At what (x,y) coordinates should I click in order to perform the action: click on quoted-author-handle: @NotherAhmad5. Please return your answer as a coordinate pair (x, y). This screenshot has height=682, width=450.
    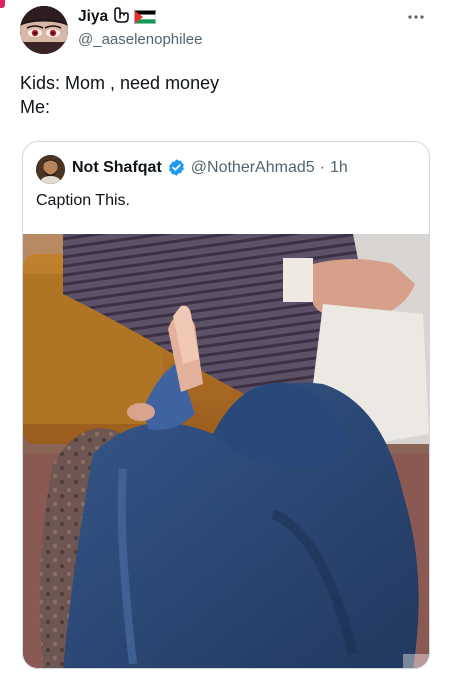
    Looking at the image, I should click on (253, 168).